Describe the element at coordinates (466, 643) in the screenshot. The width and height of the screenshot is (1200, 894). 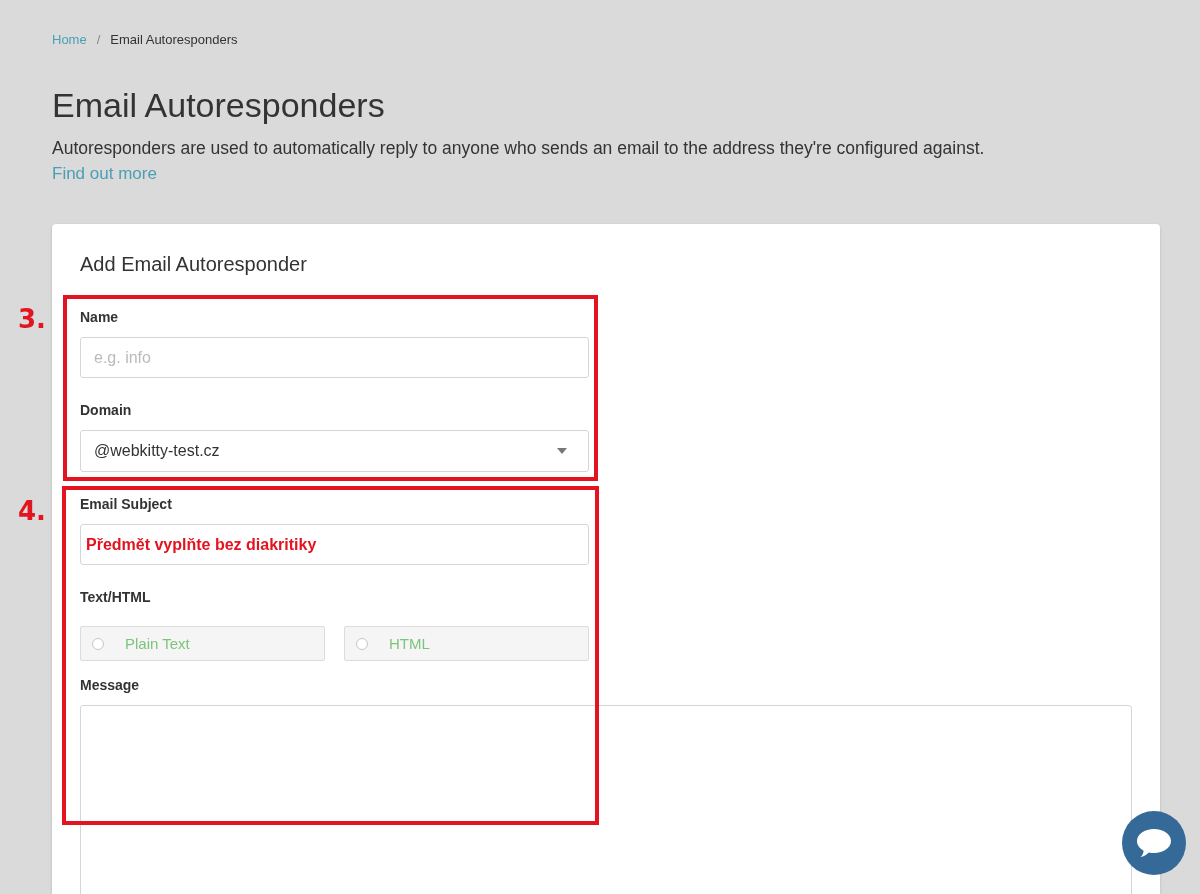
I see `radio-option: HTML` at that location.